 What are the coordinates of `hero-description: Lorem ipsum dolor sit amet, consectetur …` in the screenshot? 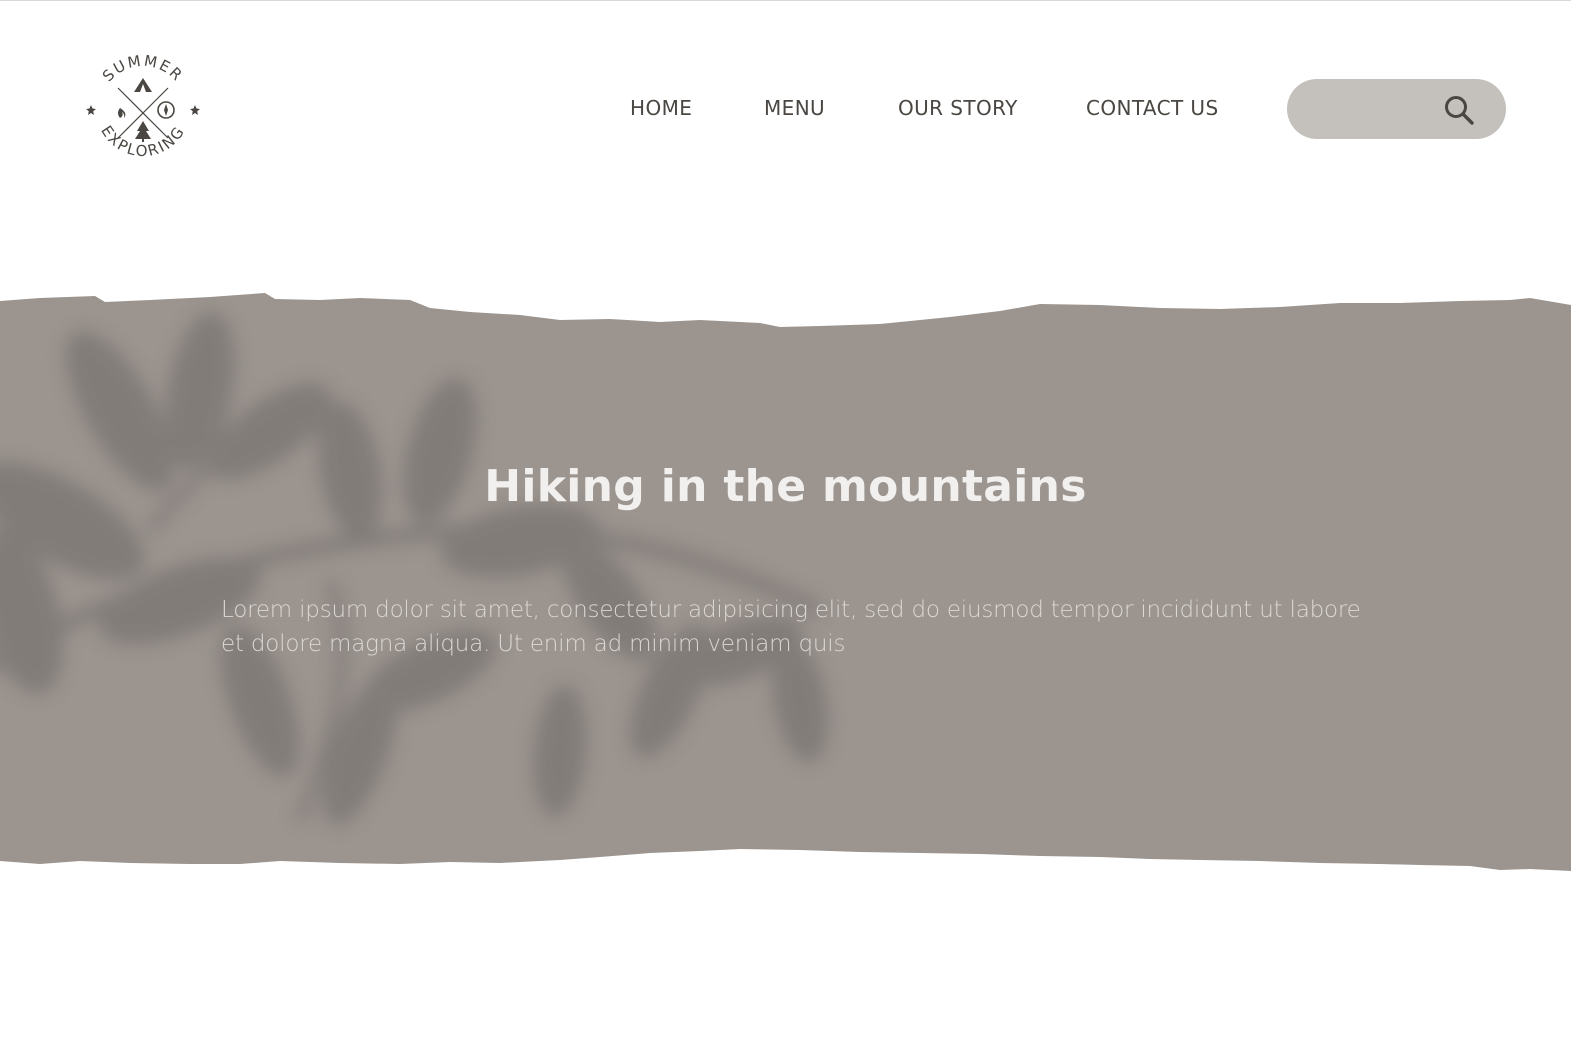 It's located at (791, 627).